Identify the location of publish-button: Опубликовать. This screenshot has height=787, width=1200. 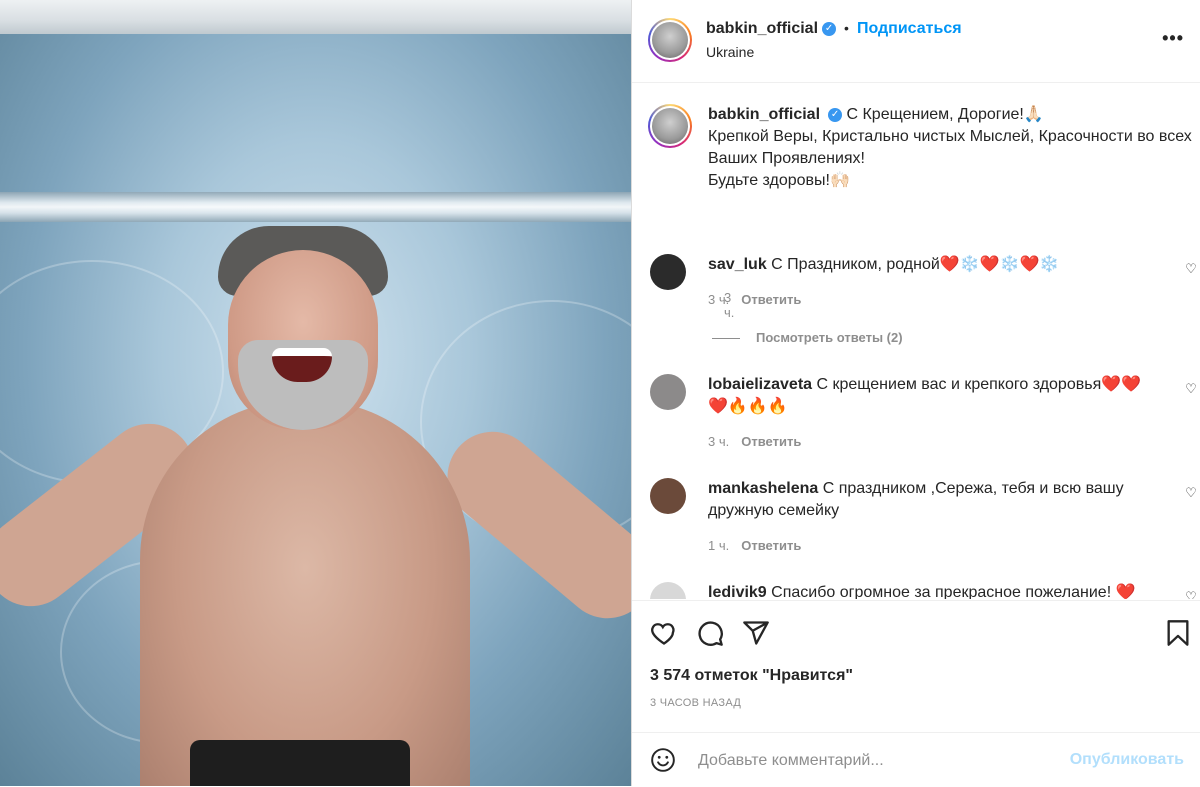
(1127, 760).